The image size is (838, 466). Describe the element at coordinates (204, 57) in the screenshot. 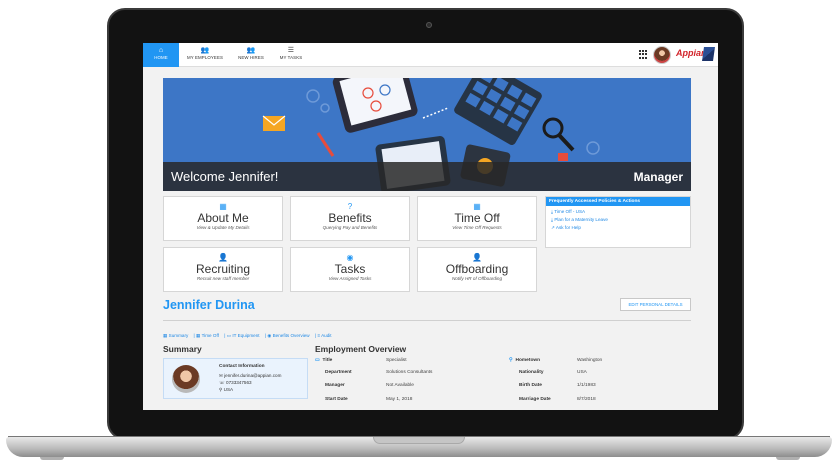

I see `nav-my-employees-label: MY EMPLOYEES` at that location.